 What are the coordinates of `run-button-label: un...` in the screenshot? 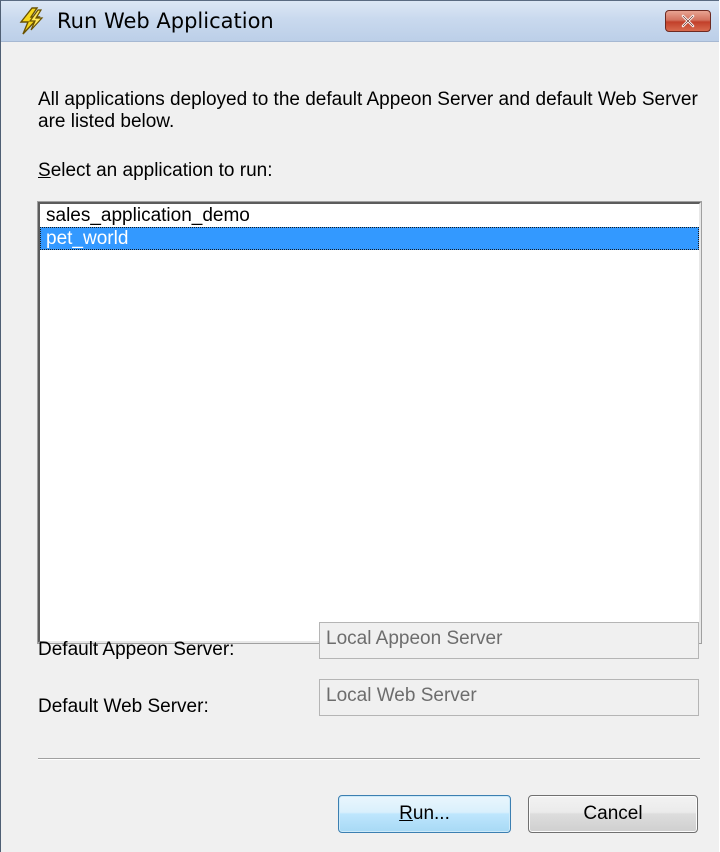 It's located at (431, 813).